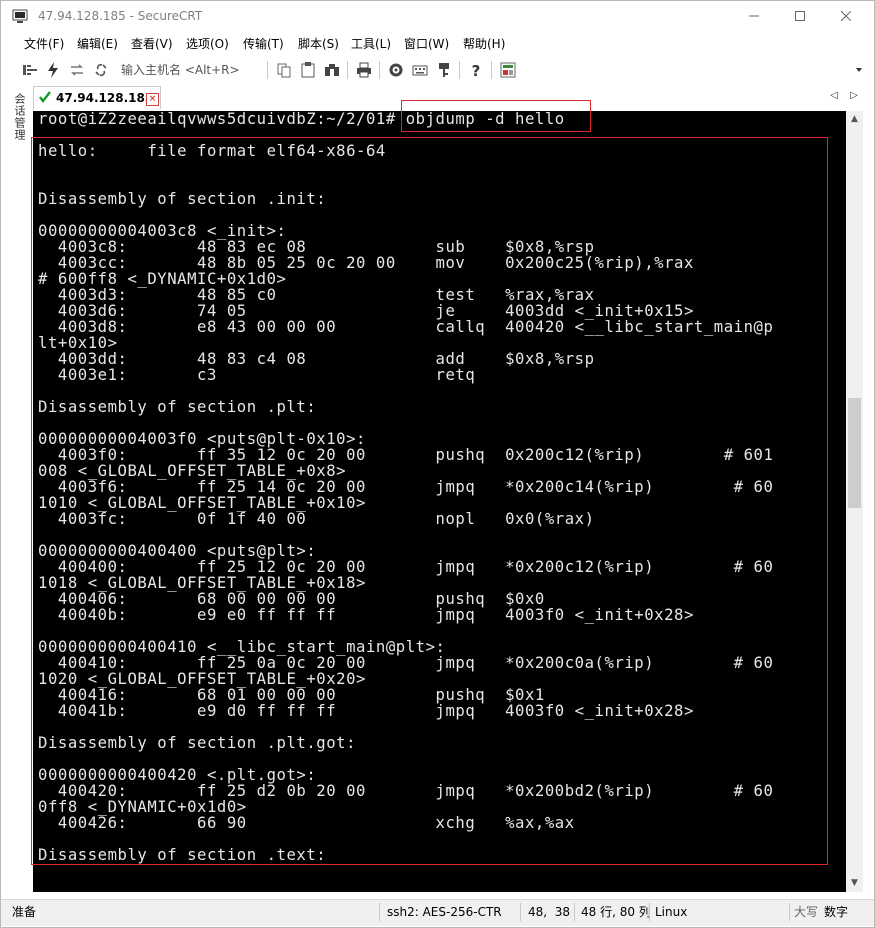 This screenshot has width=875, height=928. Describe the element at coordinates (549, 912) in the screenshot. I see `status-cursor-position: 48, 38` at that location.